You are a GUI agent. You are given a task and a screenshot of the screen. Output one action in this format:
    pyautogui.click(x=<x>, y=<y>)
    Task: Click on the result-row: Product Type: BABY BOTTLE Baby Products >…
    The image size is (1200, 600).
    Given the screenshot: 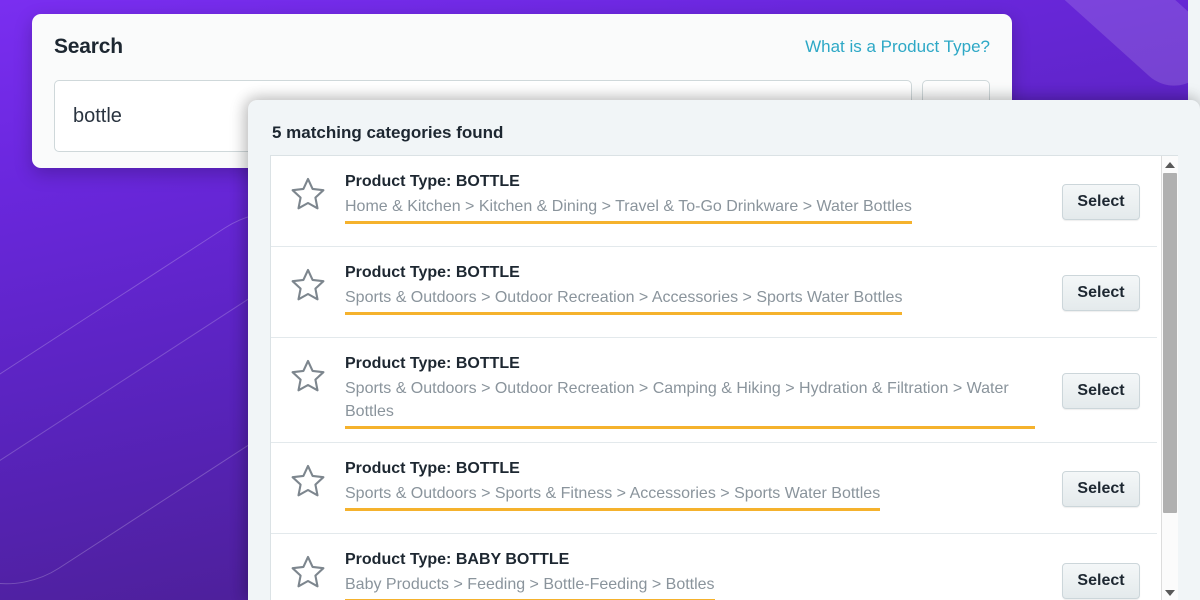 What is the action you would take?
    pyautogui.click(x=714, y=567)
    